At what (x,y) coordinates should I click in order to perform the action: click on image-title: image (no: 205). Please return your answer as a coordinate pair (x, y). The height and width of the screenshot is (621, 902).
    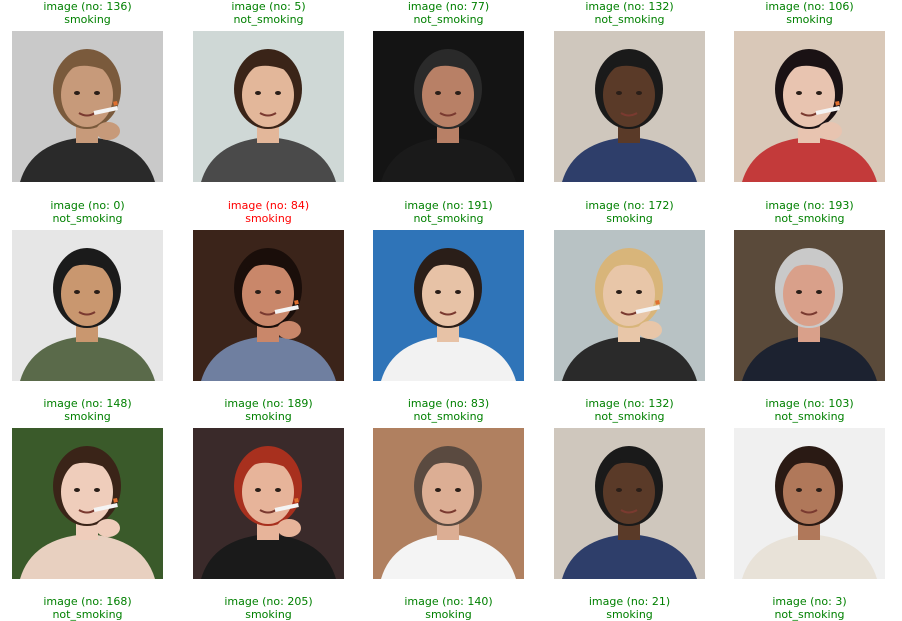
    Looking at the image, I should click on (268, 601).